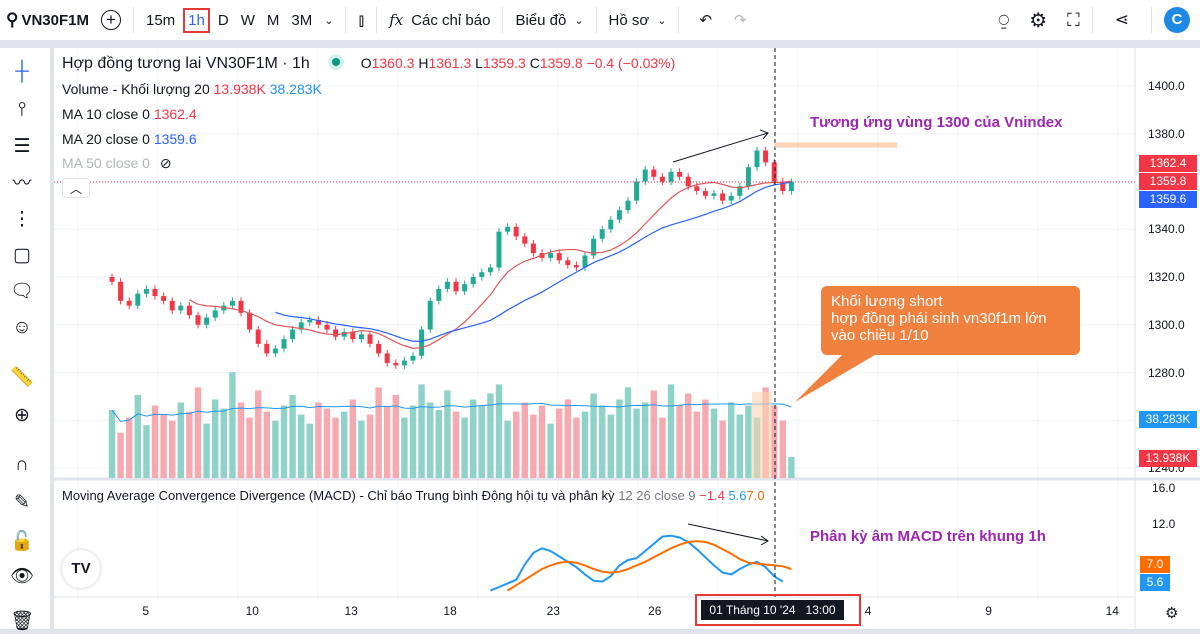 Image resolution: width=1200 pixels, height=634 pixels. I want to click on high-label: H, so click(423, 63).